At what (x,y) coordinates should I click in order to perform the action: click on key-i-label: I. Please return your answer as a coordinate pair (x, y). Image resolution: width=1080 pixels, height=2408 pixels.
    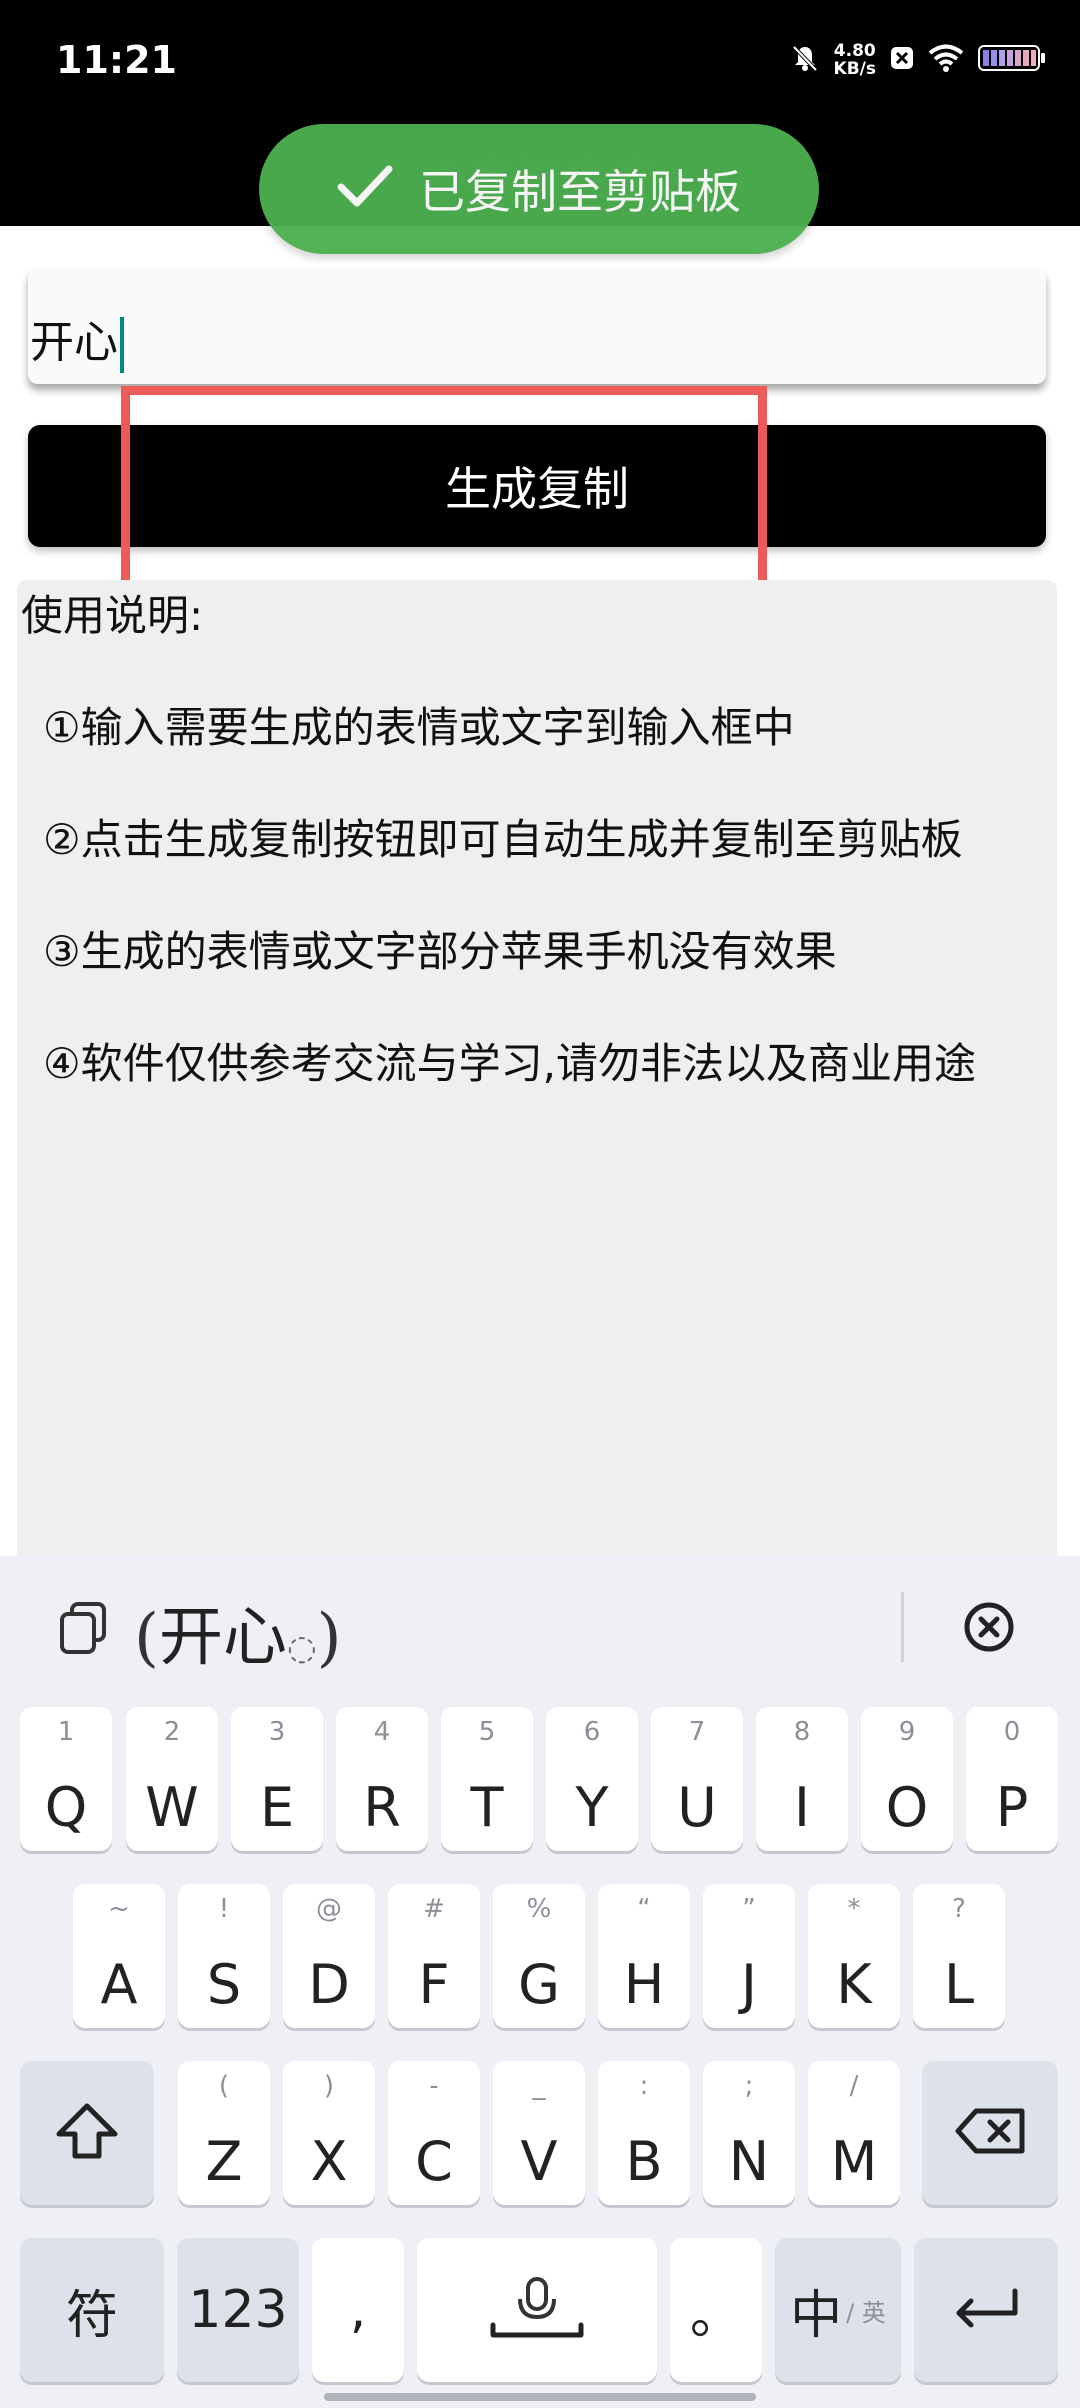
    Looking at the image, I should click on (802, 1807).